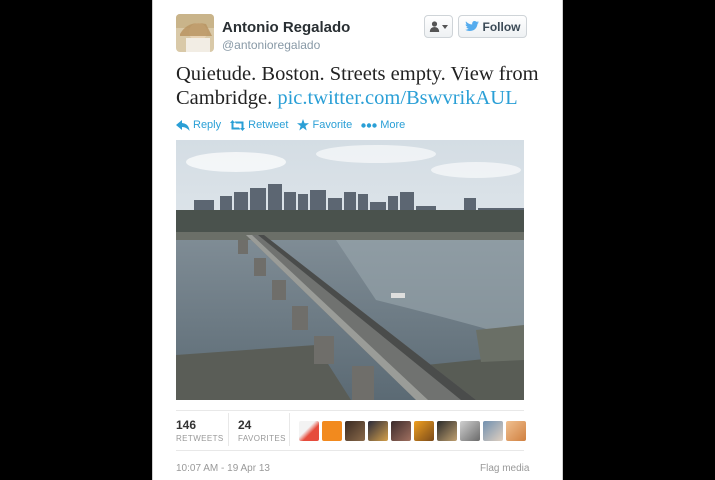 The height and width of the screenshot is (480, 715). I want to click on stats-divider-bottom, so click(350, 450).